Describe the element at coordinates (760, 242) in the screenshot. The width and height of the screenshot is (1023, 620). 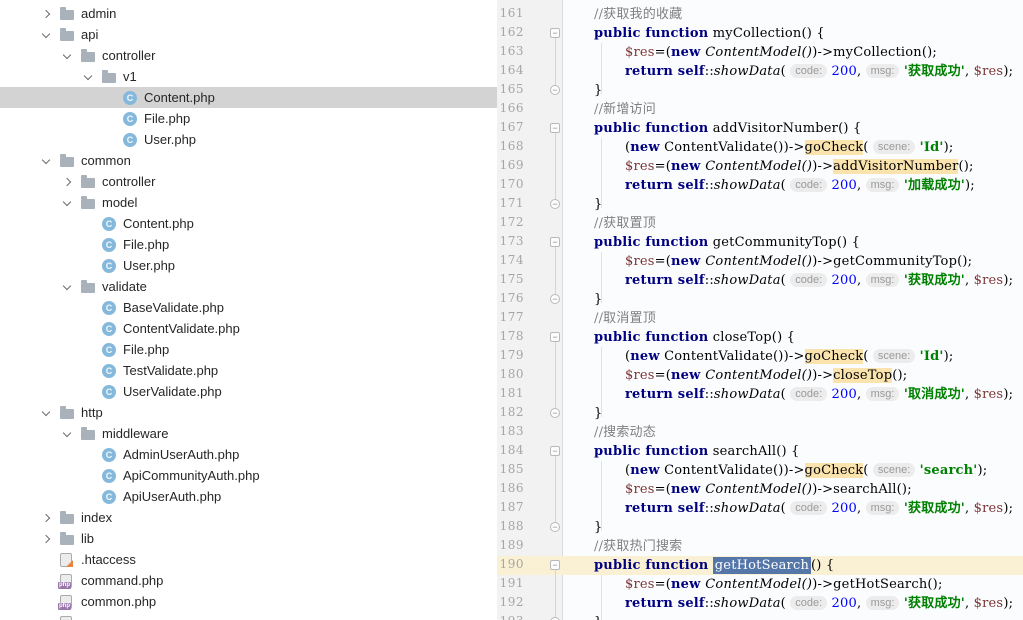
I see `code-line-173: 173 − public function getCommunityTop() {` at that location.